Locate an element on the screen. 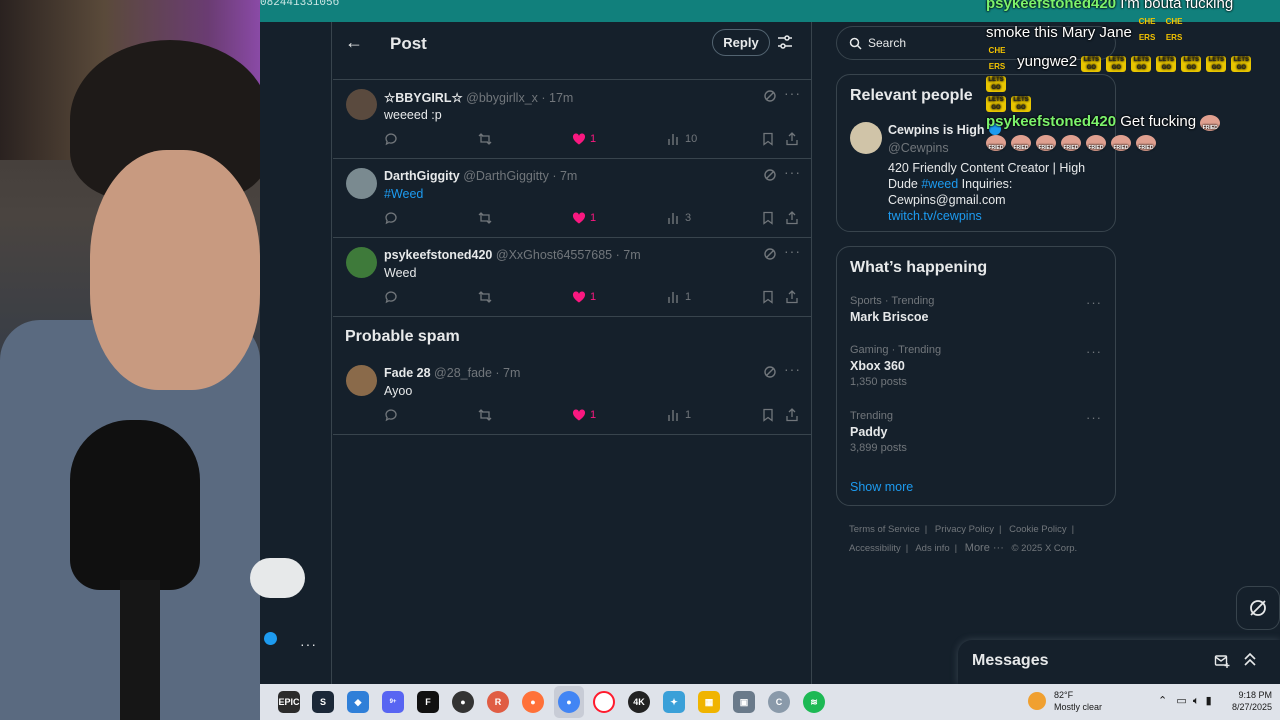 The image size is (1280, 720). app-icon: ◆ is located at coordinates (358, 702).